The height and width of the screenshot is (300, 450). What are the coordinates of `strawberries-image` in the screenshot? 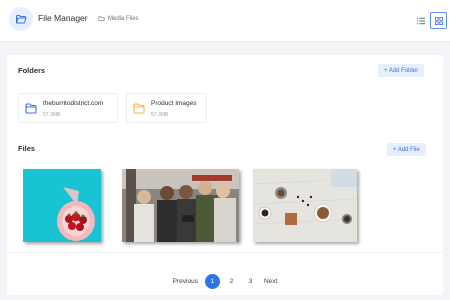 It's located at (62, 205).